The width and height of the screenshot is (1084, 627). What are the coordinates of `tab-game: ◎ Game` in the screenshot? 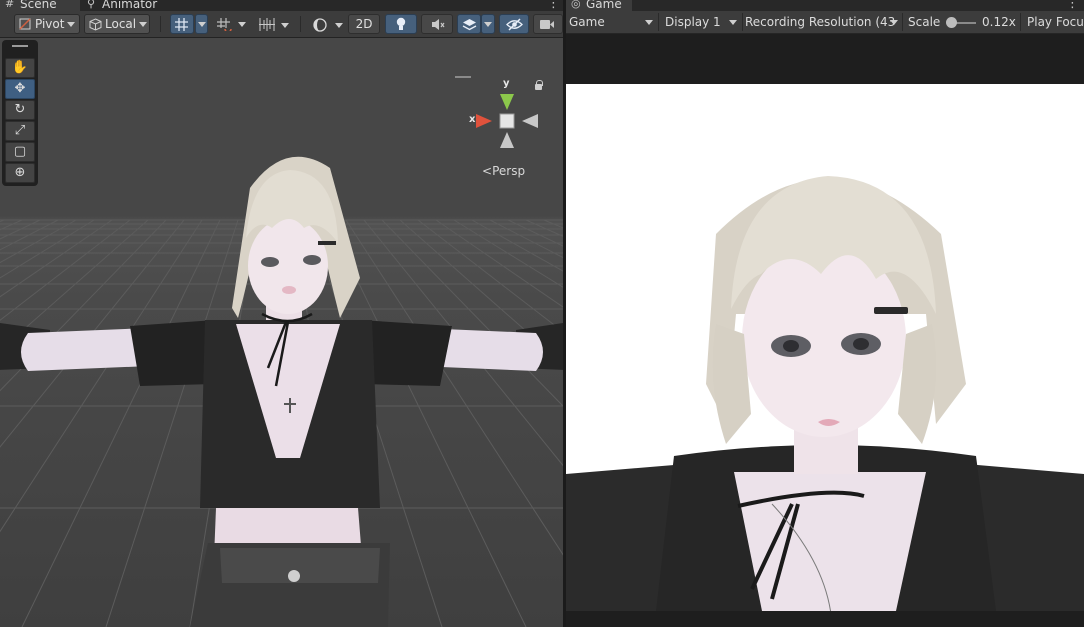 It's located at (599, 5).